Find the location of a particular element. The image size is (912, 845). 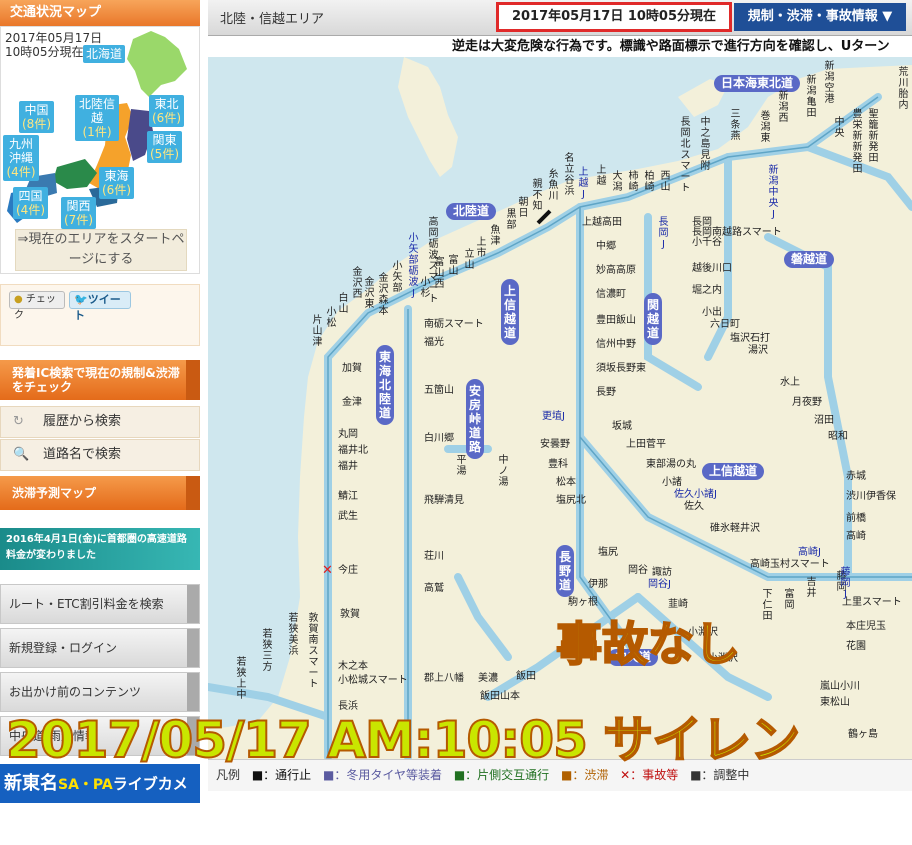

city-label: 白川郷 is located at coordinates (439, 438).